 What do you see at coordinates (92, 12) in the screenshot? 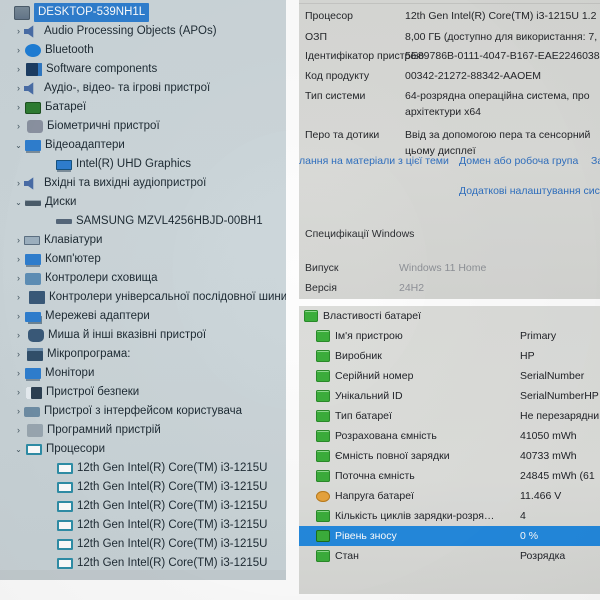
I see `tree-node-label: DESKTOP-539NH1L` at bounding box center [92, 12].